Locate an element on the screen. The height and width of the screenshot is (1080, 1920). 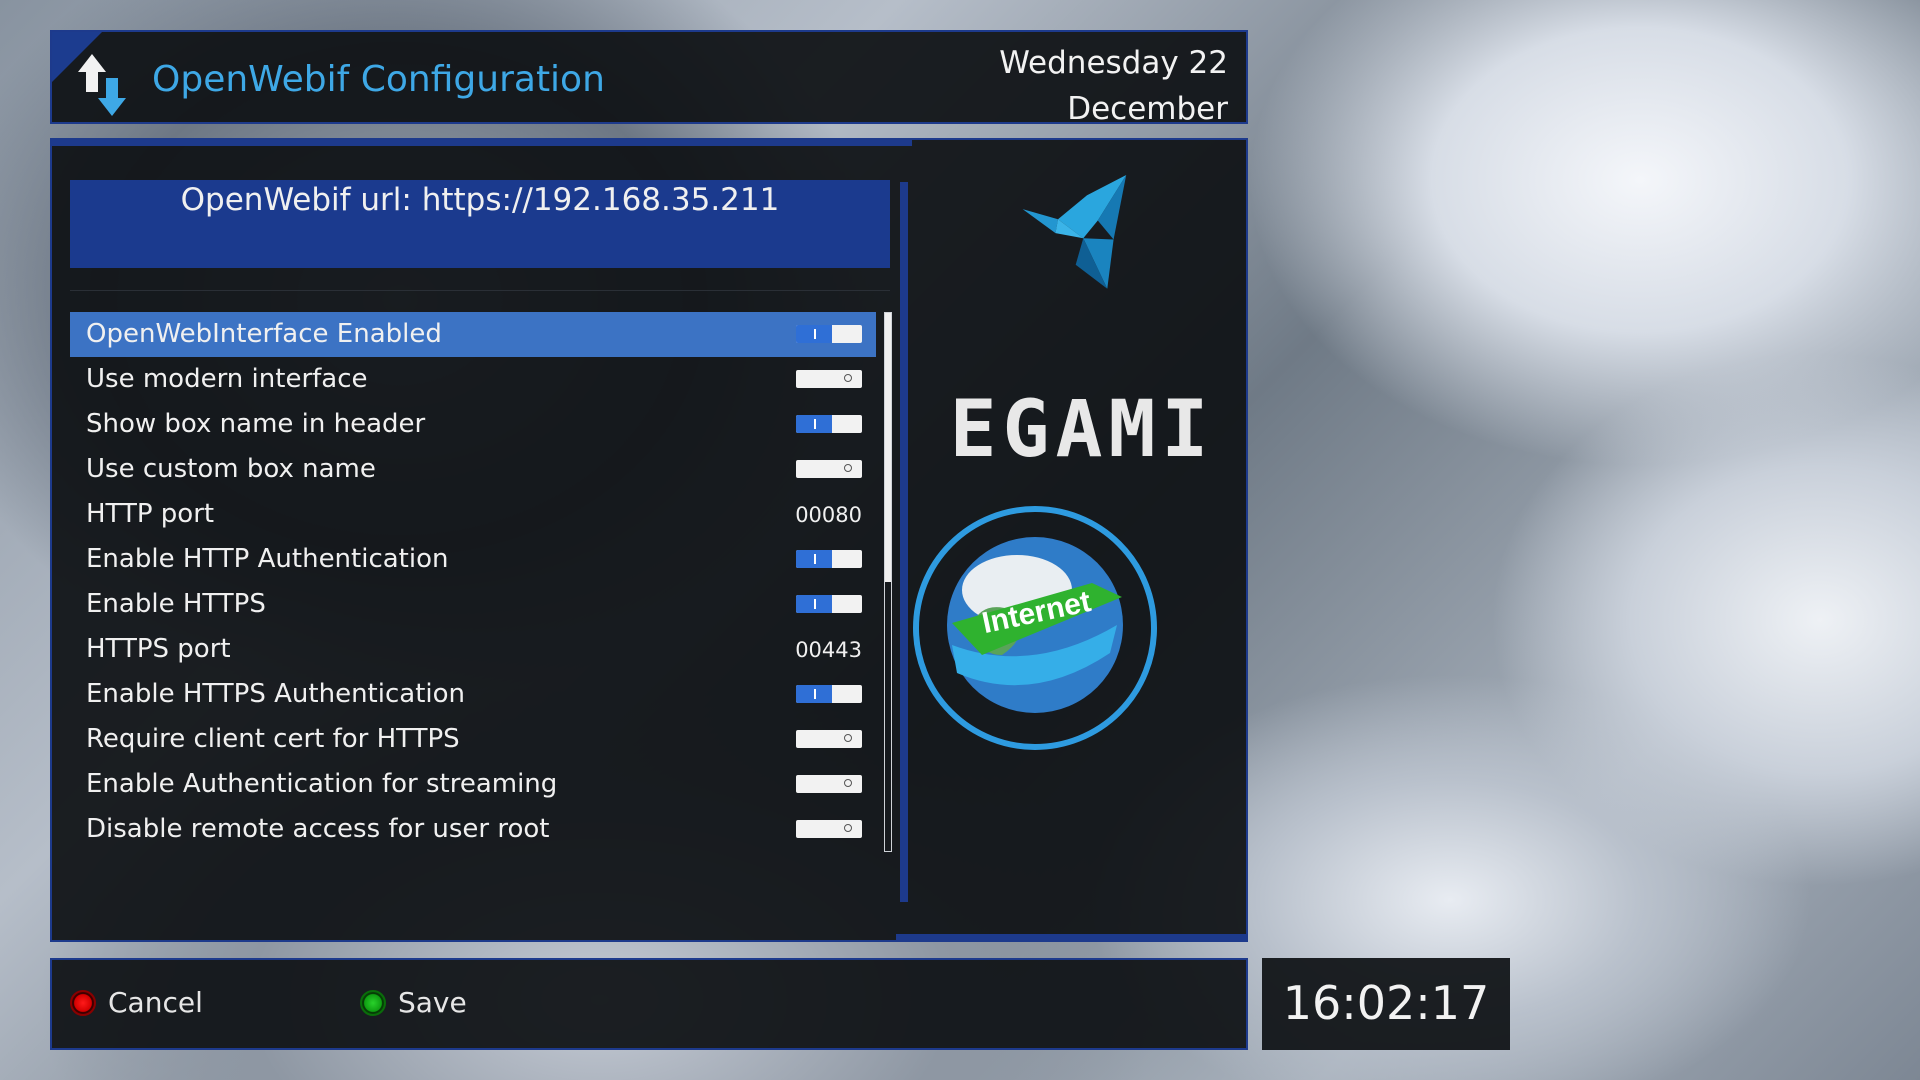
setting-label: Enable HTTPS is located at coordinates (176, 604).